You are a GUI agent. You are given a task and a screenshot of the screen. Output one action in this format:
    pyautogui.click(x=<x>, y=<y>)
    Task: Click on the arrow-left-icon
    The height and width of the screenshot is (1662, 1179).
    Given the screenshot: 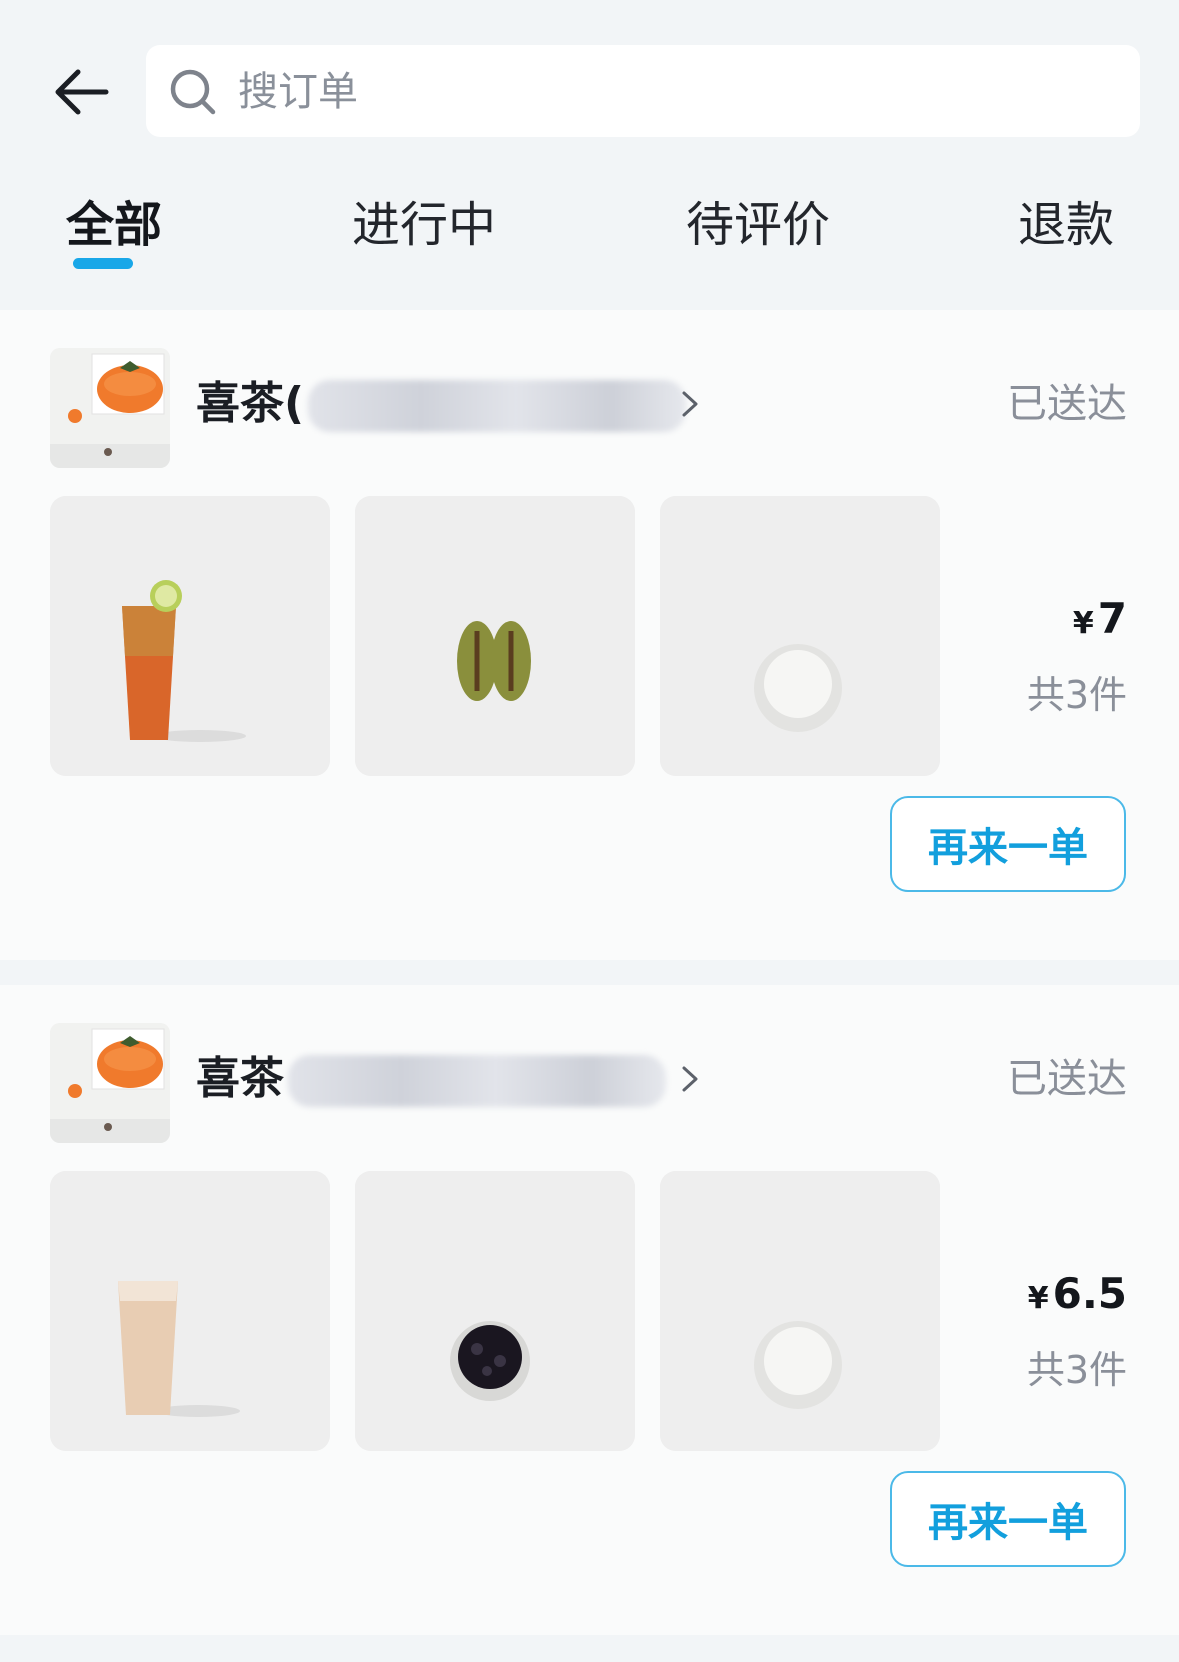 What is the action you would take?
    pyautogui.click(x=82, y=92)
    